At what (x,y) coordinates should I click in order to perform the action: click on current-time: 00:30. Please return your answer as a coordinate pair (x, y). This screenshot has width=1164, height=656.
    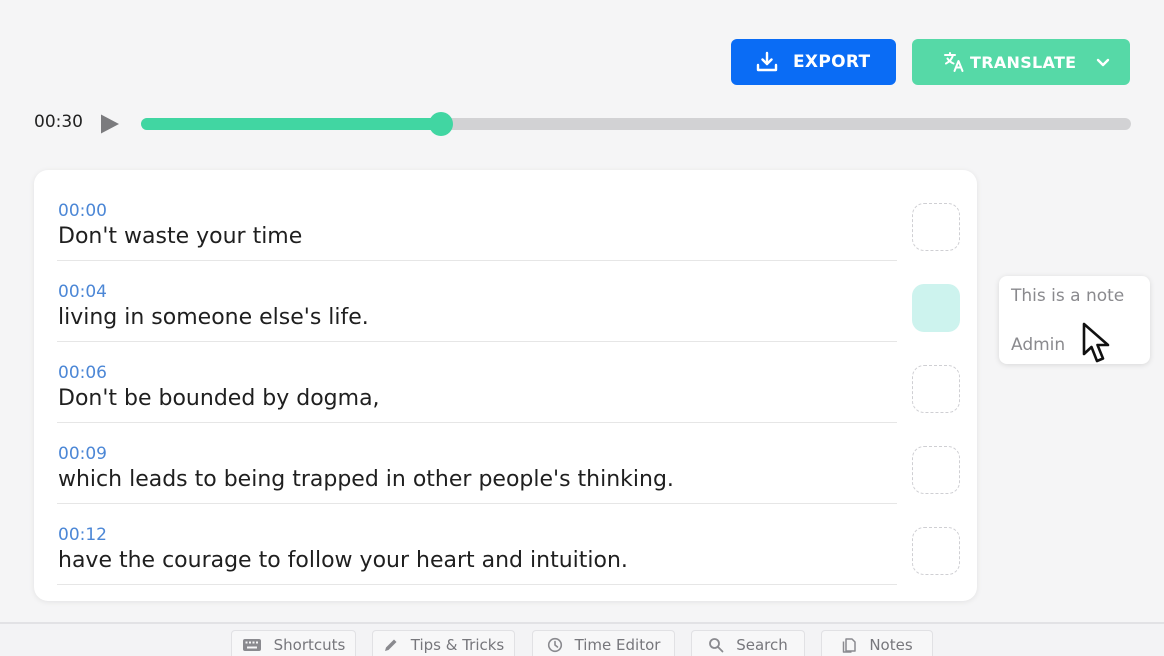
    Looking at the image, I should click on (58, 122).